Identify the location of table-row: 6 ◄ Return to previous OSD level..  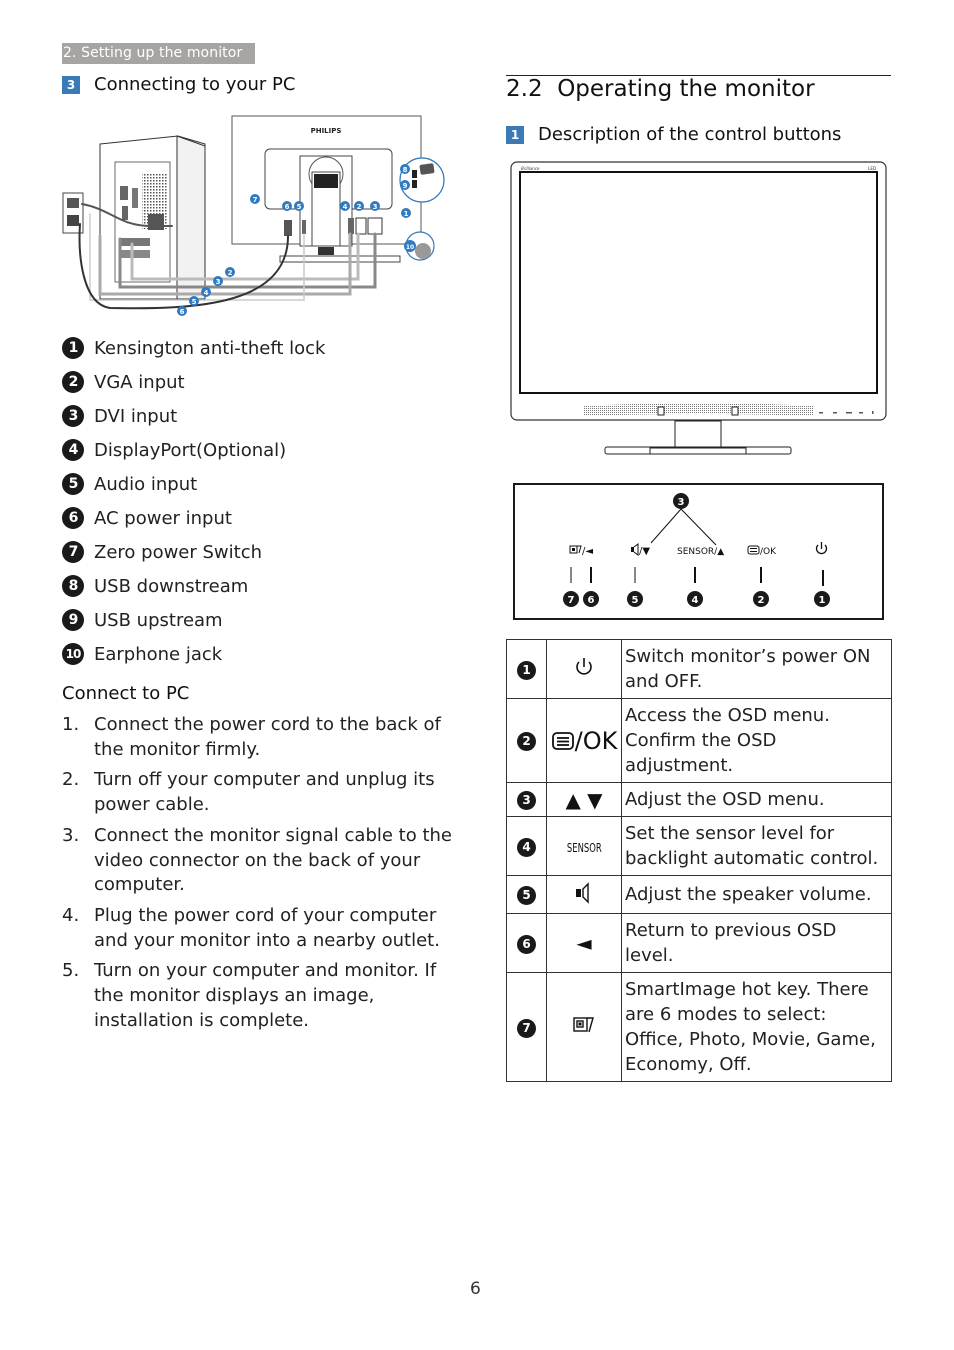
(699, 943).